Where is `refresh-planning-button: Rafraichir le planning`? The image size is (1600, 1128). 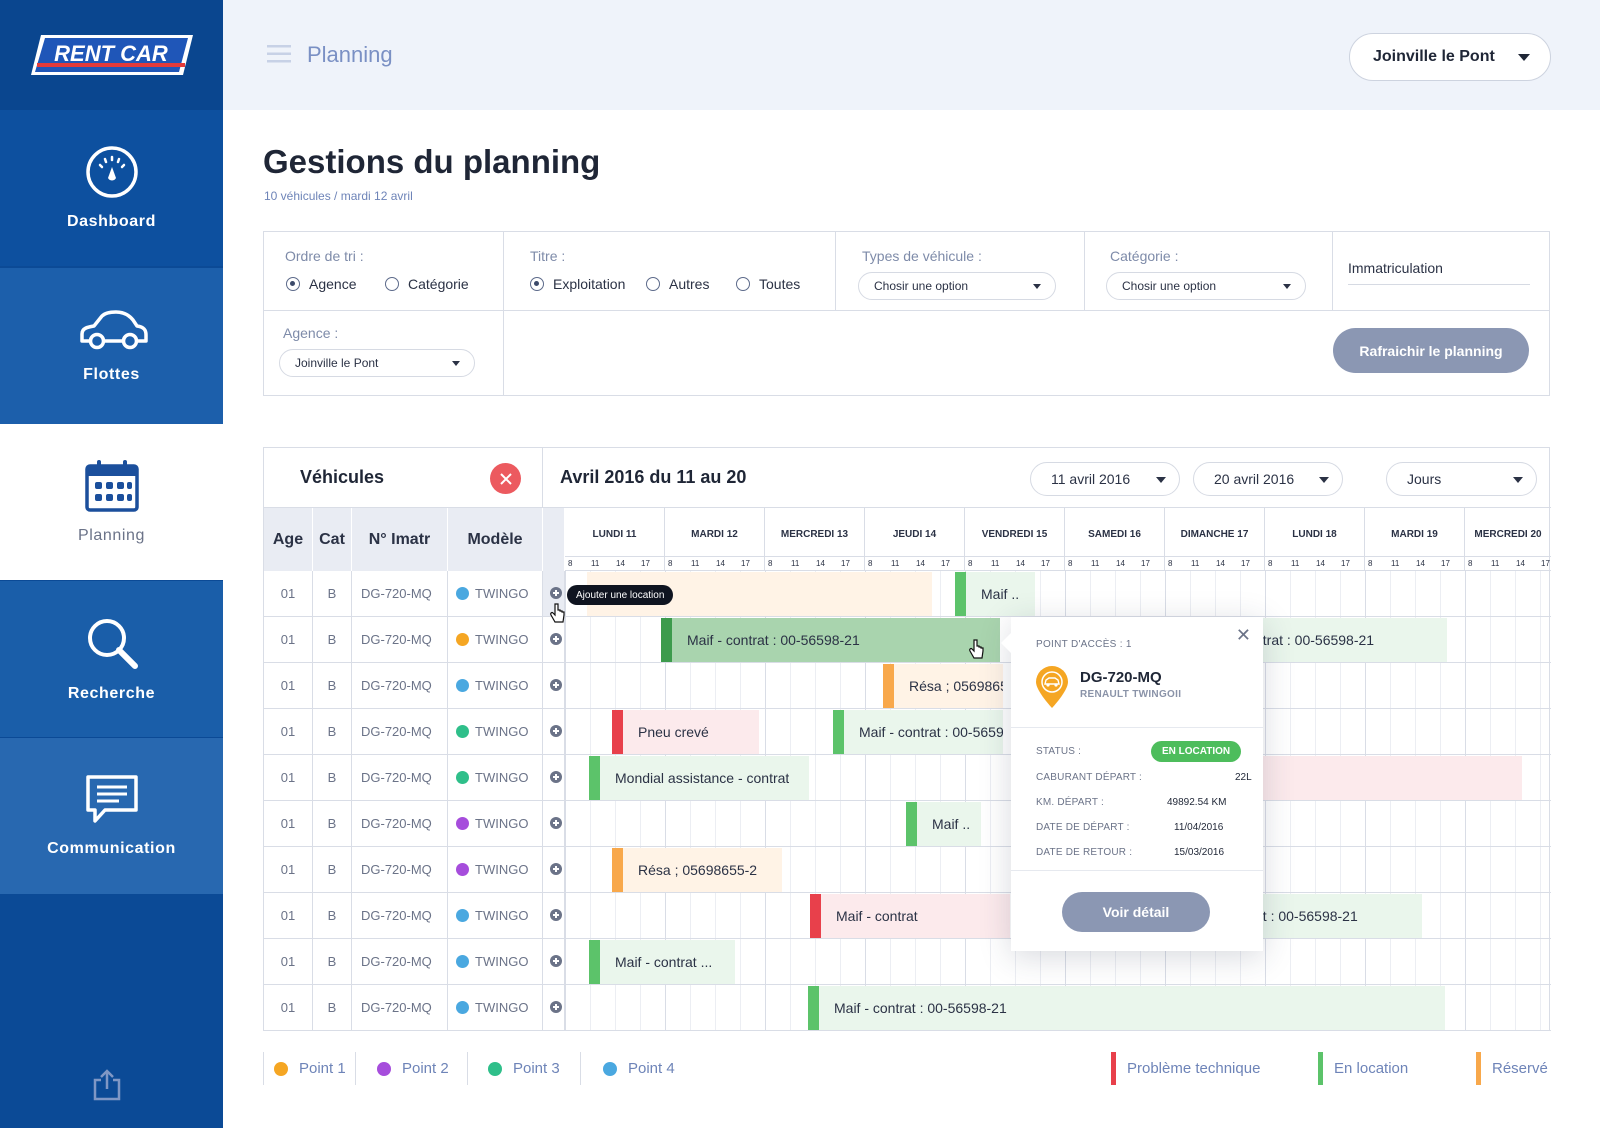 refresh-planning-button: Rafraichir le planning is located at coordinates (1431, 350).